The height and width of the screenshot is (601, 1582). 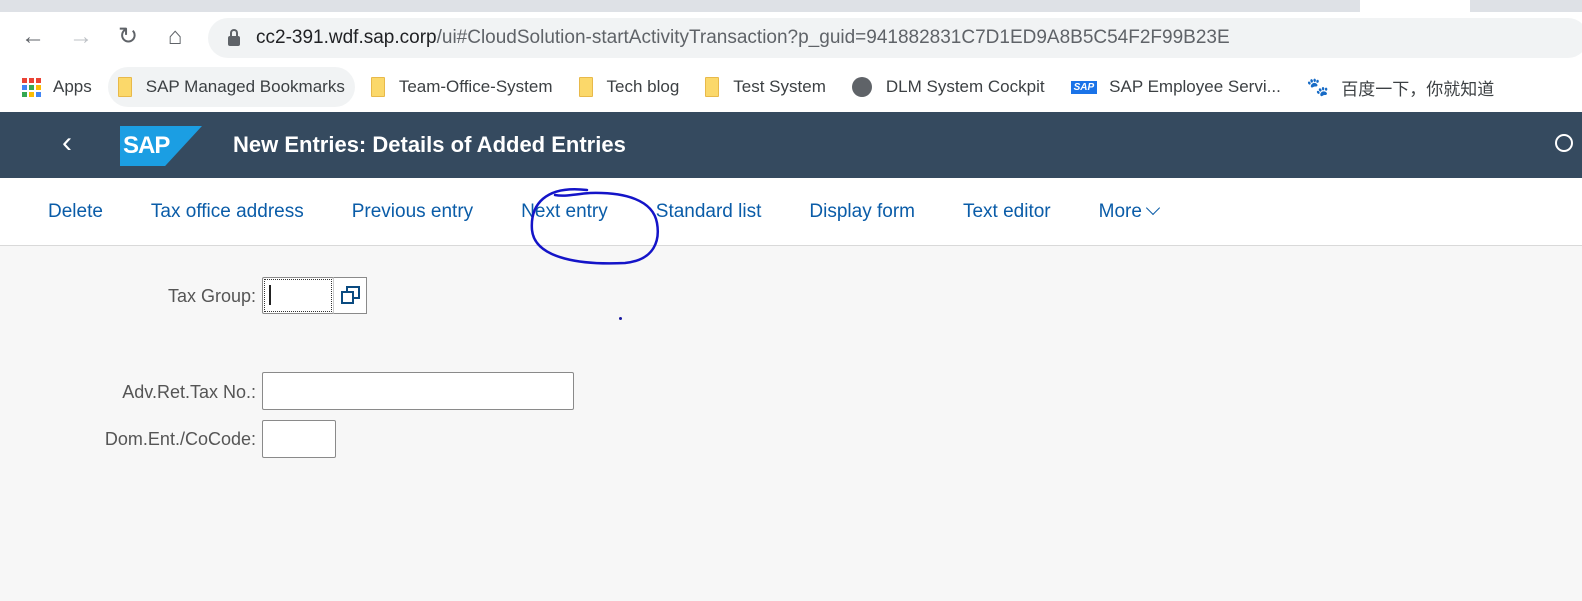 What do you see at coordinates (791, 6) in the screenshot?
I see `tab-strip` at bounding box center [791, 6].